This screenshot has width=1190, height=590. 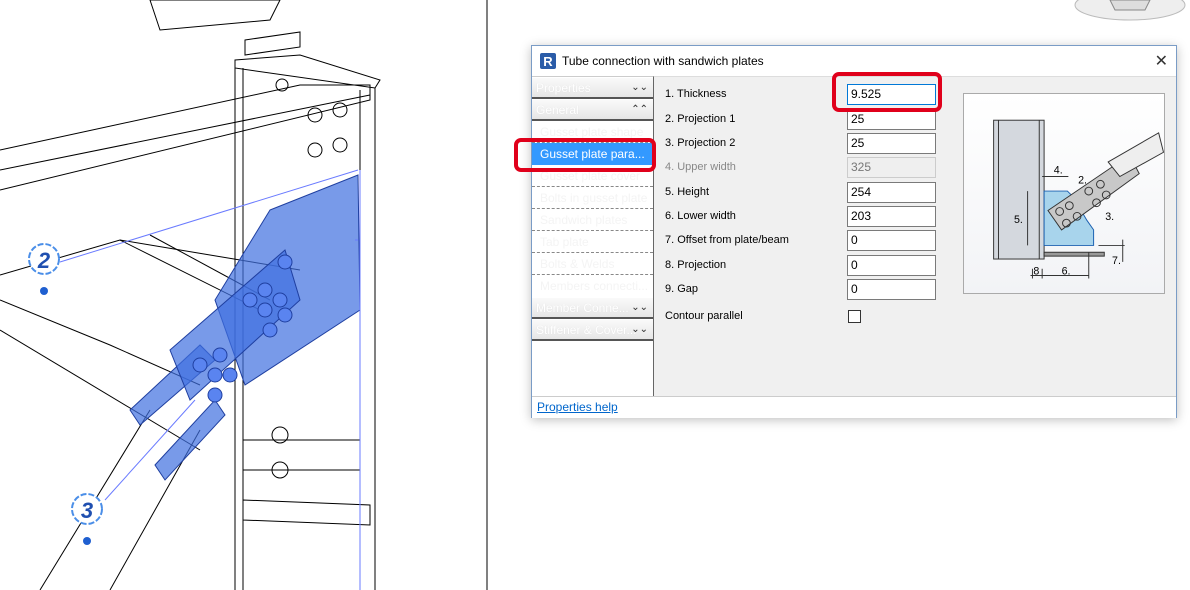 I want to click on sidebar-item: Sandwich plates, so click(x=592, y=220).